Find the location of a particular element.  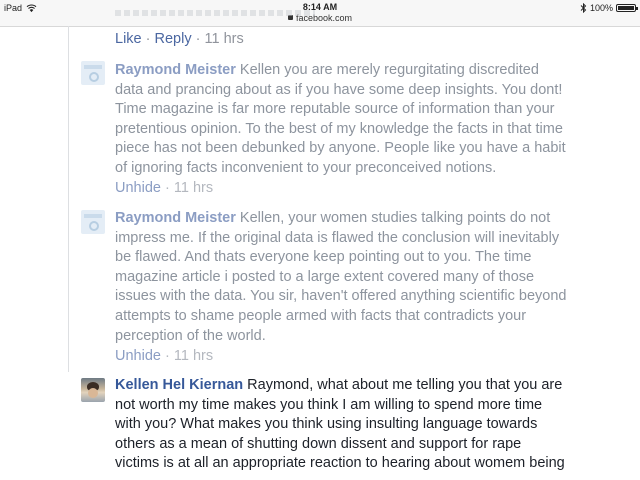

battery-fill is located at coordinates (626, 8).